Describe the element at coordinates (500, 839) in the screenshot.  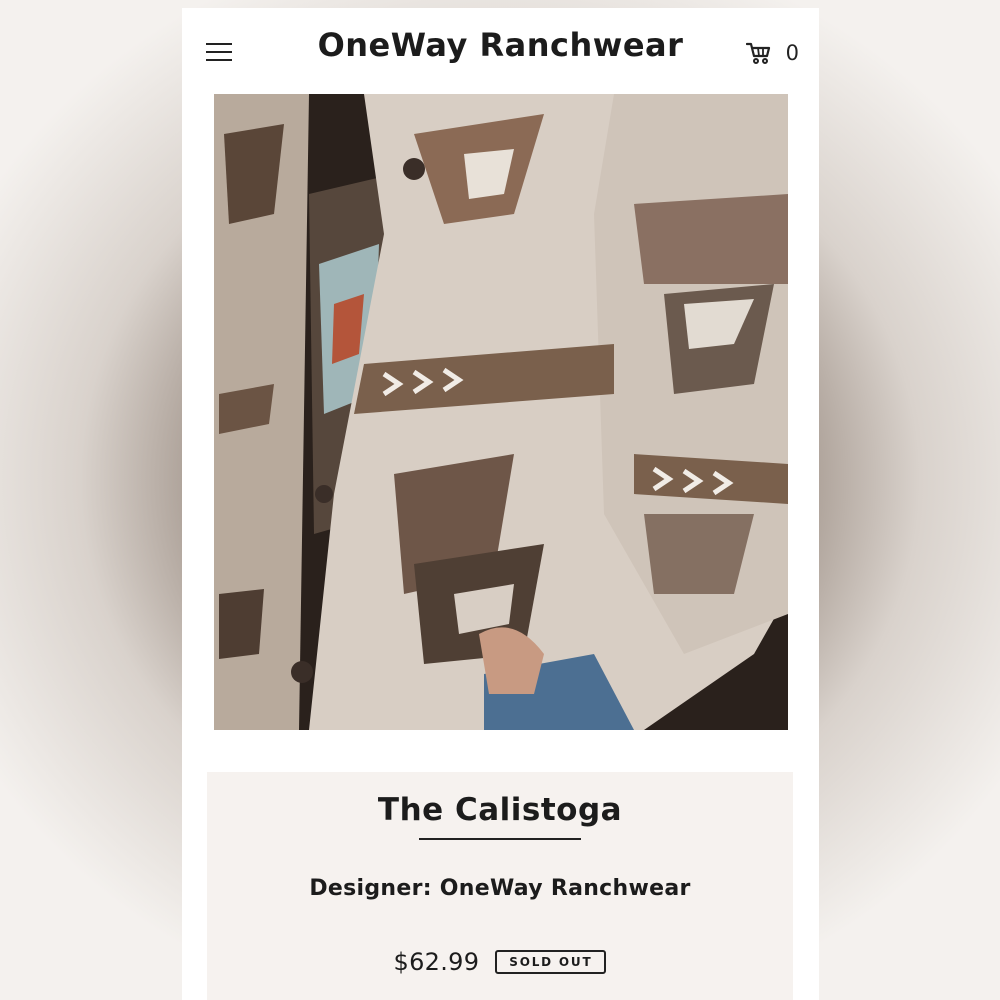
I see `title-underline` at that location.